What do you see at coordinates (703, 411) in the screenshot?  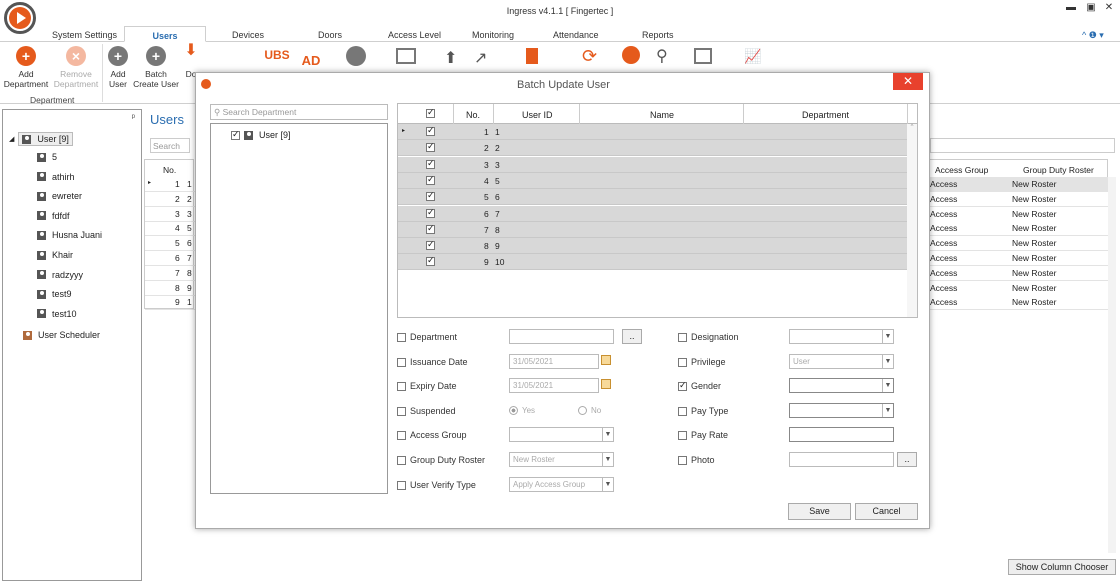 I see `pay-type-option: Pay Type` at bounding box center [703, 411].